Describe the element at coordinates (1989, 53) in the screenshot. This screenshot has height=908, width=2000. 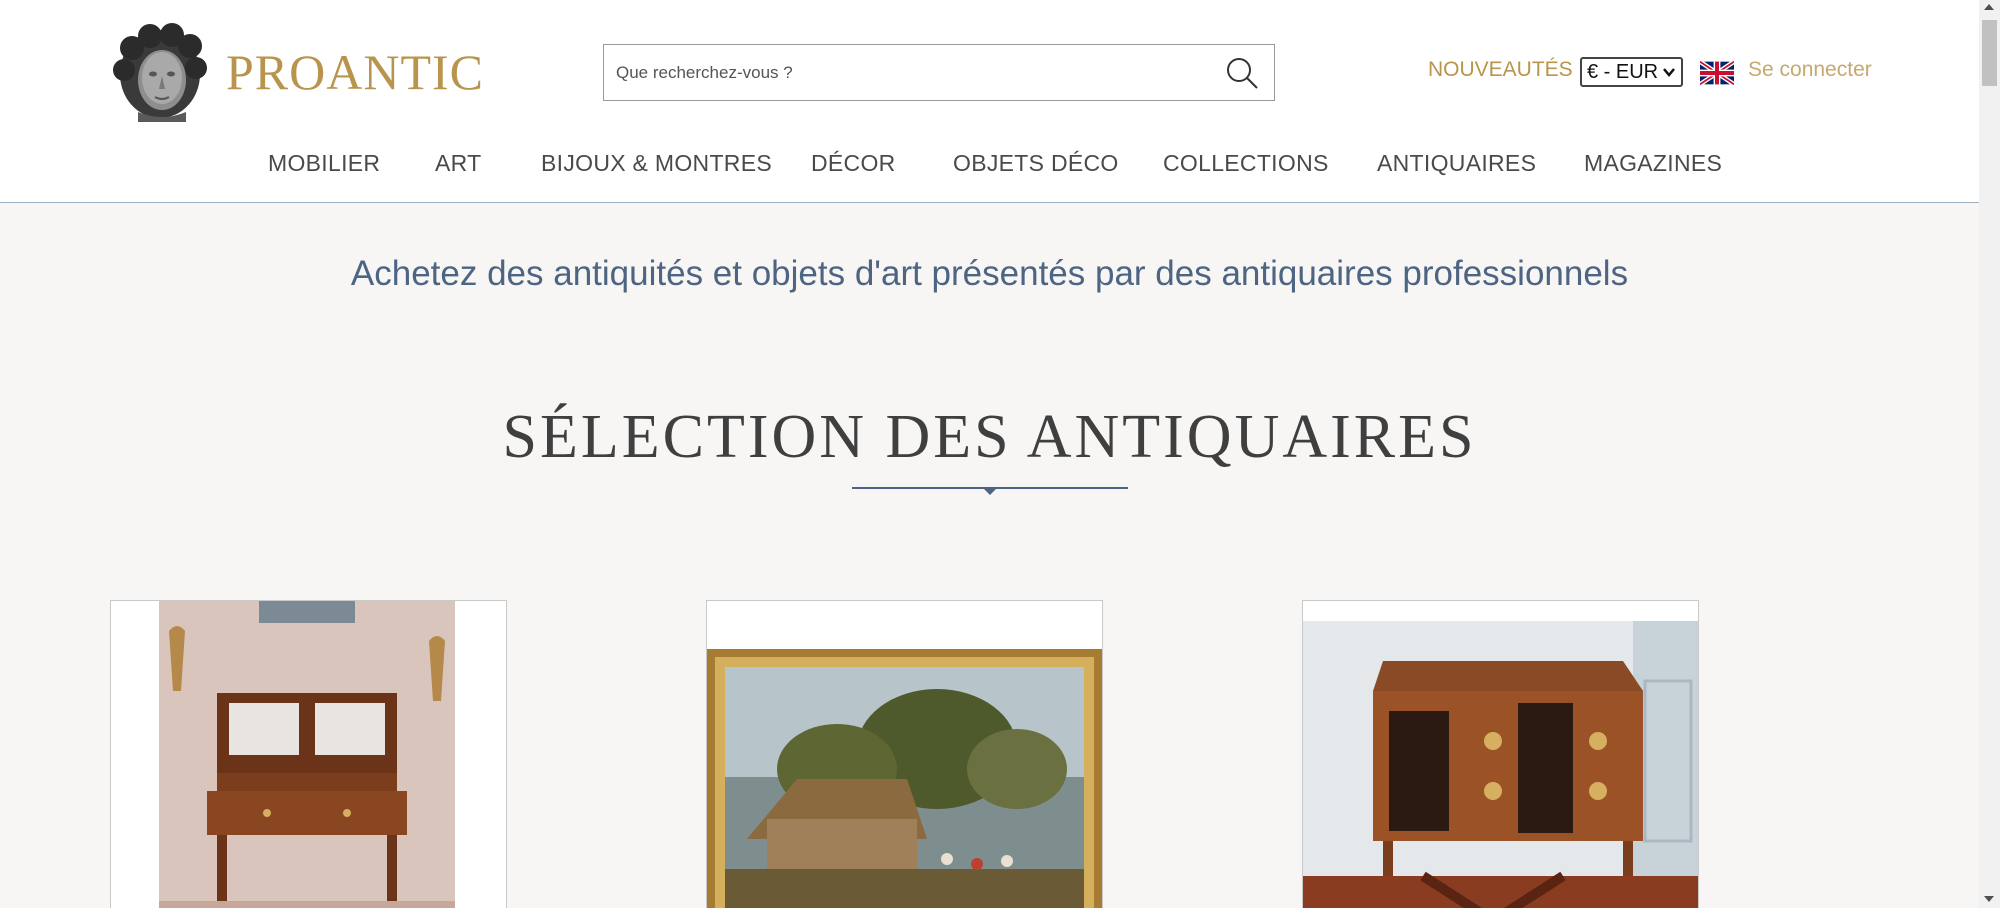
I see `scrollbar-thumb` at that location.